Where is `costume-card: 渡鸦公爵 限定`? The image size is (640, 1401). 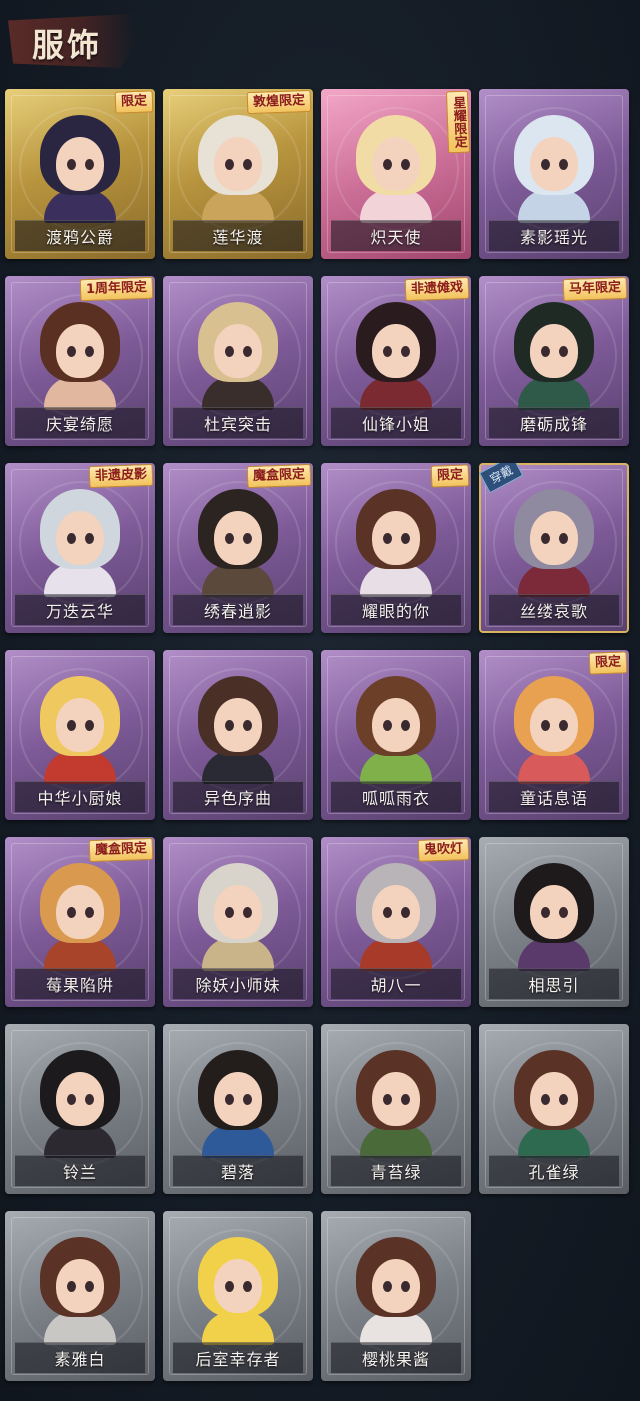
costume-card: 渡鸦公爵 限定 is located at coordinates (80, 174).